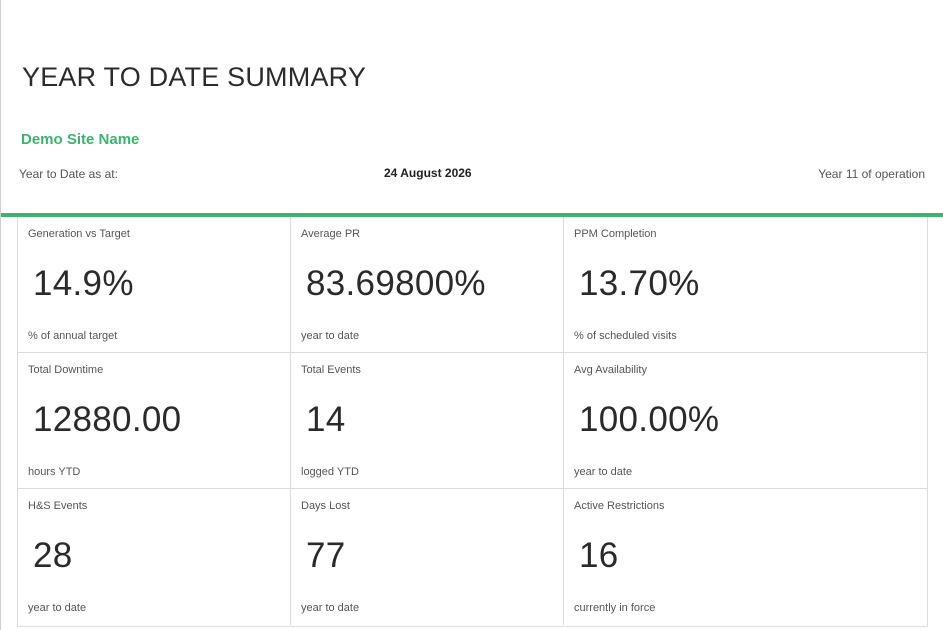 The width and height of the screenshot is (943, 630). What do you see at coordinates (194, 77) in the screenshot?
I see `page-title: YEAR TO DATE SUMMARY` at bounding box center [194, 77].